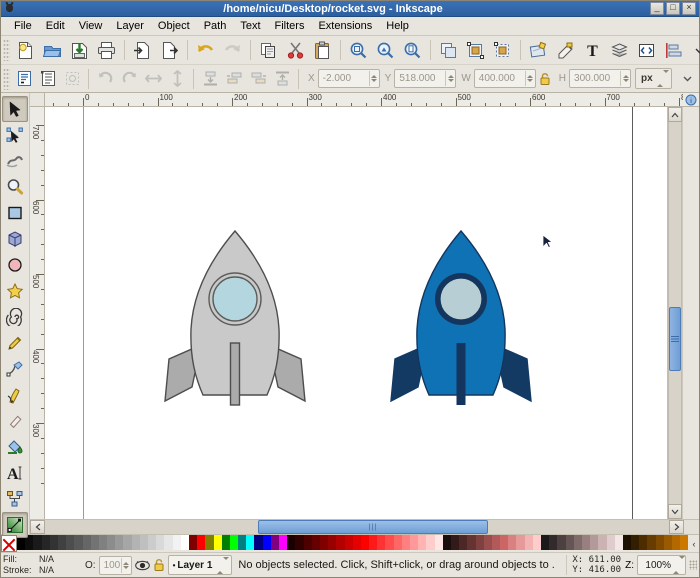 This screenshot has width=700, height=578. What do you see at coordinates (15, 187) in the screenshot?
I see `zoom-tool-icon` at bounding box center [15, 187].